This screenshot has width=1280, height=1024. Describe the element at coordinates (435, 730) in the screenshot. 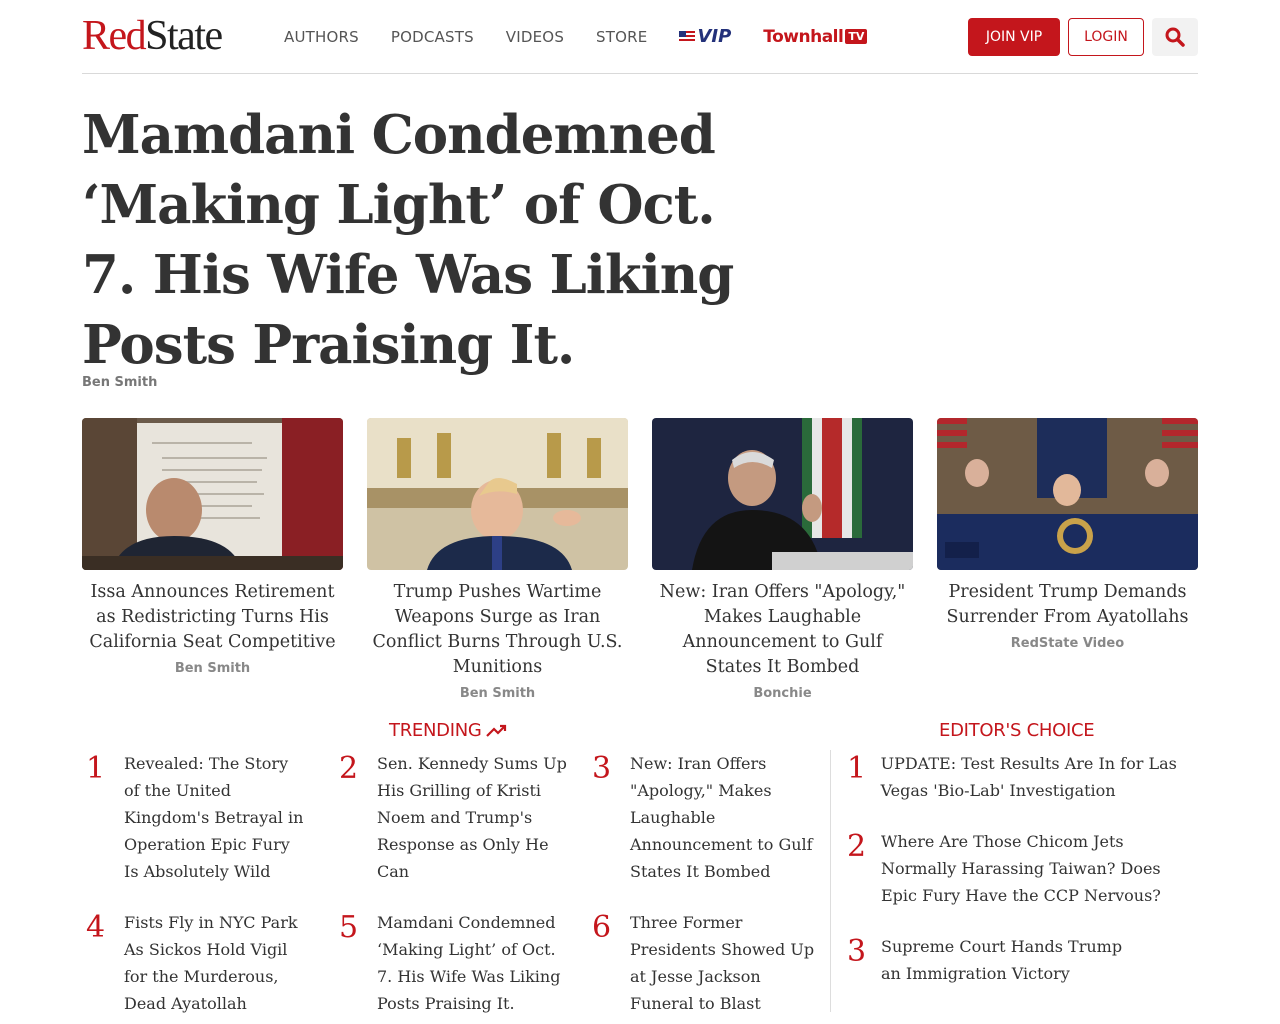

I see `trending-label: TRENDING` at that location.